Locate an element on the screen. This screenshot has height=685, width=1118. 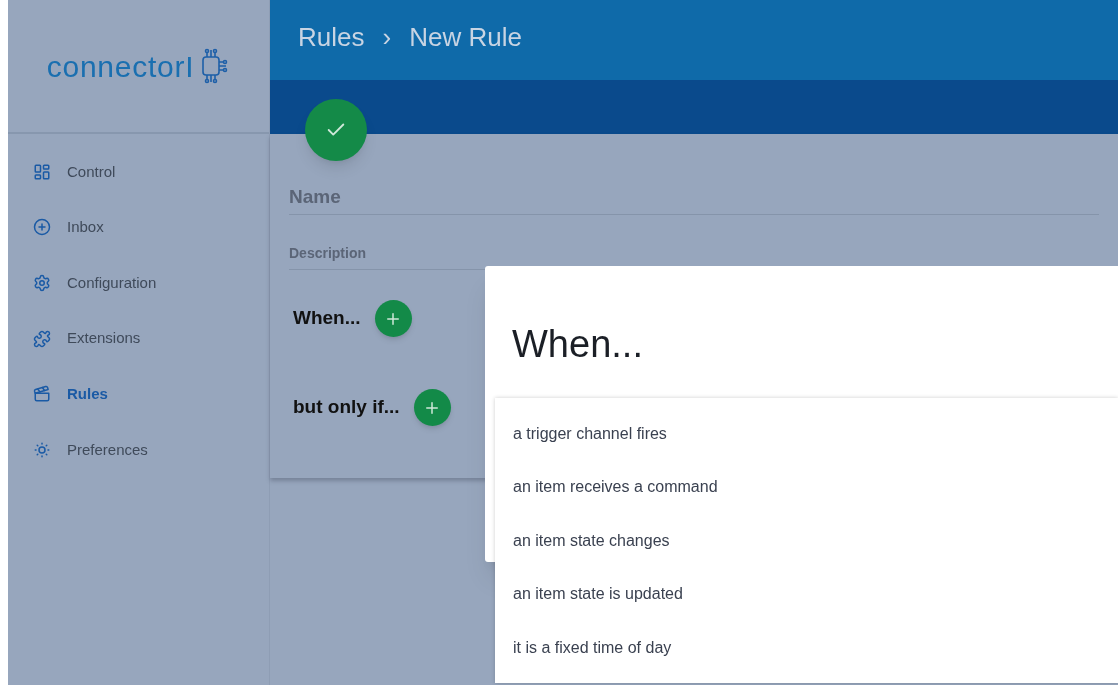
menu-option: a trigger channel fires is located at coordinates (806, 434).